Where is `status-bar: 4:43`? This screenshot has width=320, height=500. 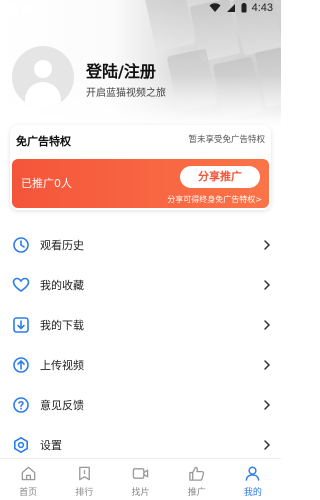
status-bar: 4:43 is located at coordinates (140, 9).